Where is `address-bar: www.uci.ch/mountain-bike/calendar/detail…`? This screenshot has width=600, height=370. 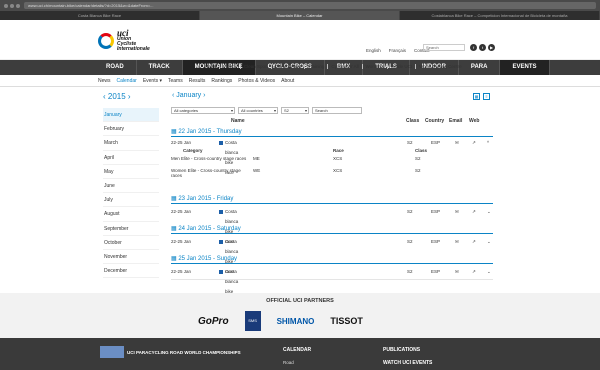 address-bar: www.uci.ch/mountain-bike/calendar/detail… is located at coordinates (310, 5).